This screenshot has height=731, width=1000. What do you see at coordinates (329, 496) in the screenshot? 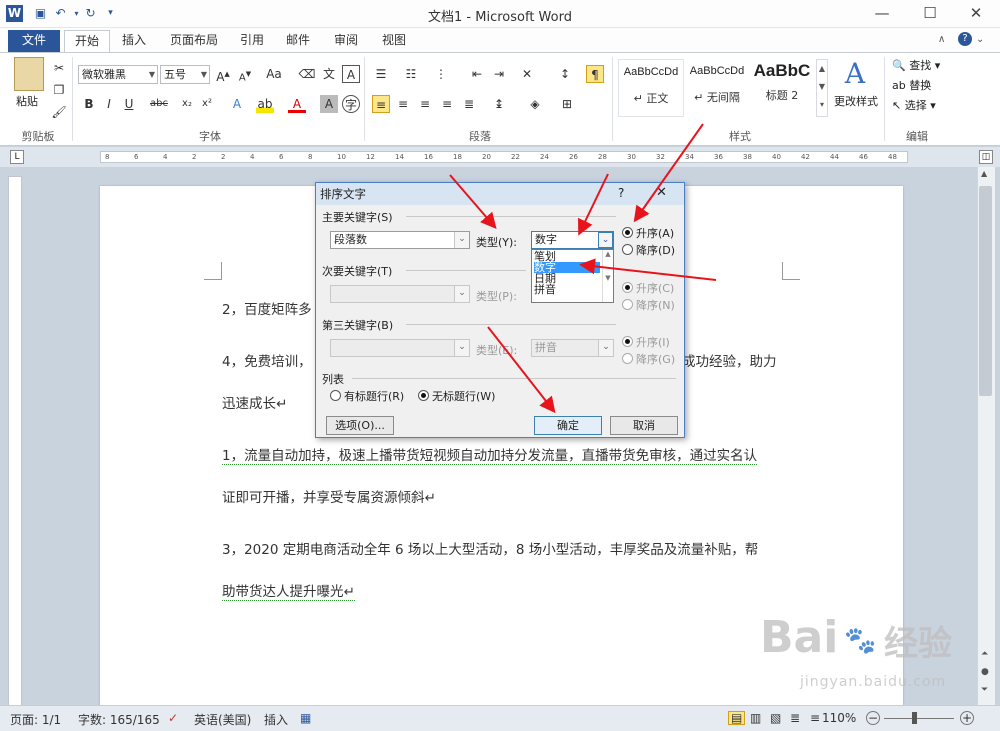
I see `paragraph: 证即可开播，并享受专属资源倾斜↵` at bounding box center [329, 496].